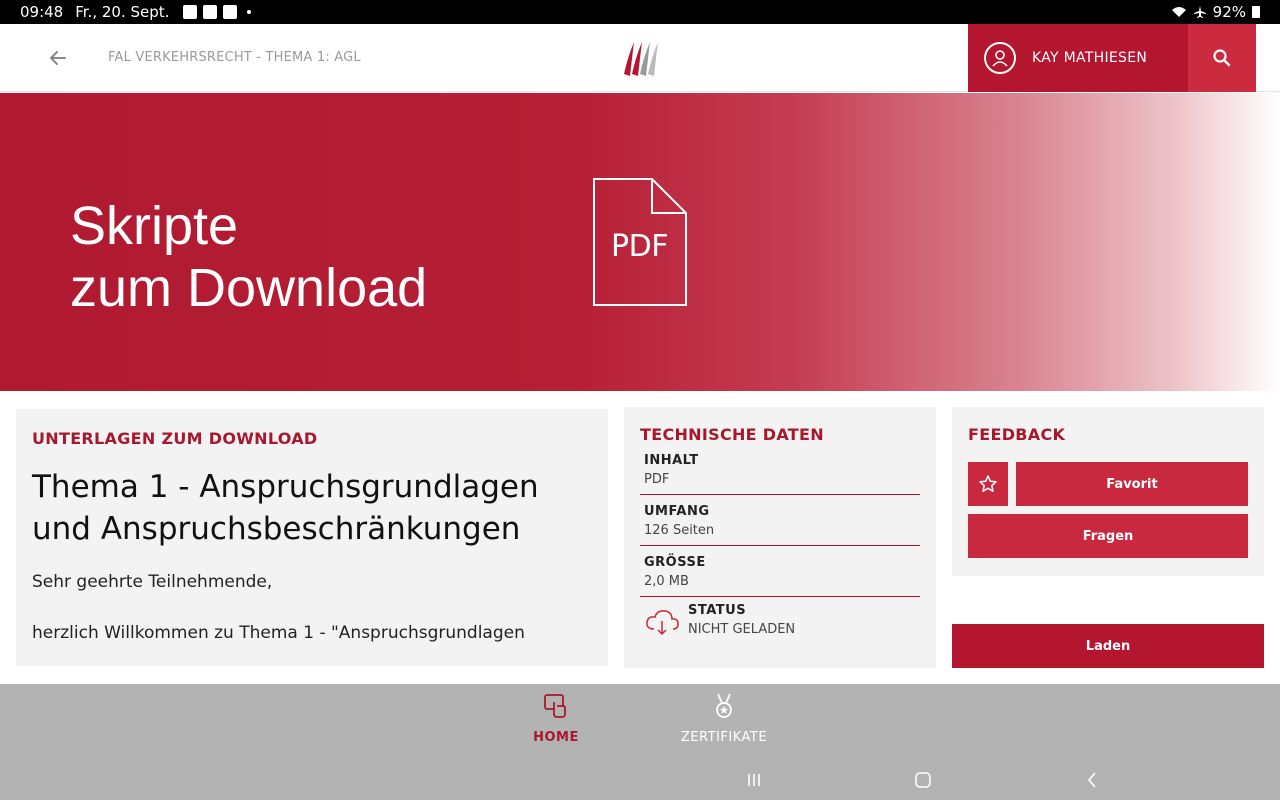  Describe the element at coordinates (1108, 536) in the screenshot. I see `questions-button: Fragen` at that location.